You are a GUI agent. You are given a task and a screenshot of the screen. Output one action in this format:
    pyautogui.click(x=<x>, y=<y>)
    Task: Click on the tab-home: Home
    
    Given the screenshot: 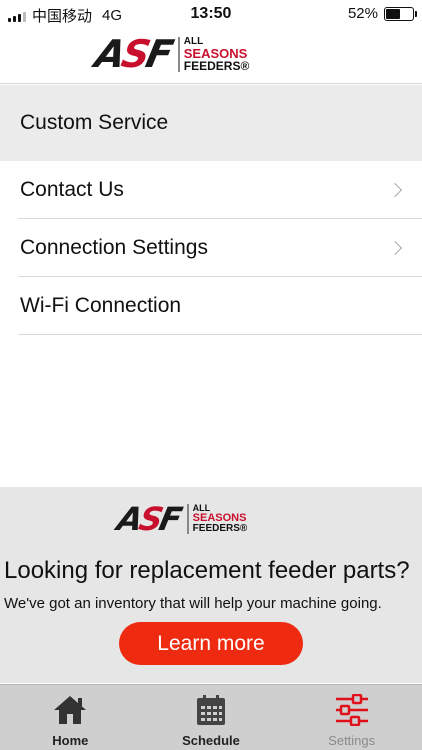 What is the action you would take?
    pyautogui.click(x=70, y=717)
    